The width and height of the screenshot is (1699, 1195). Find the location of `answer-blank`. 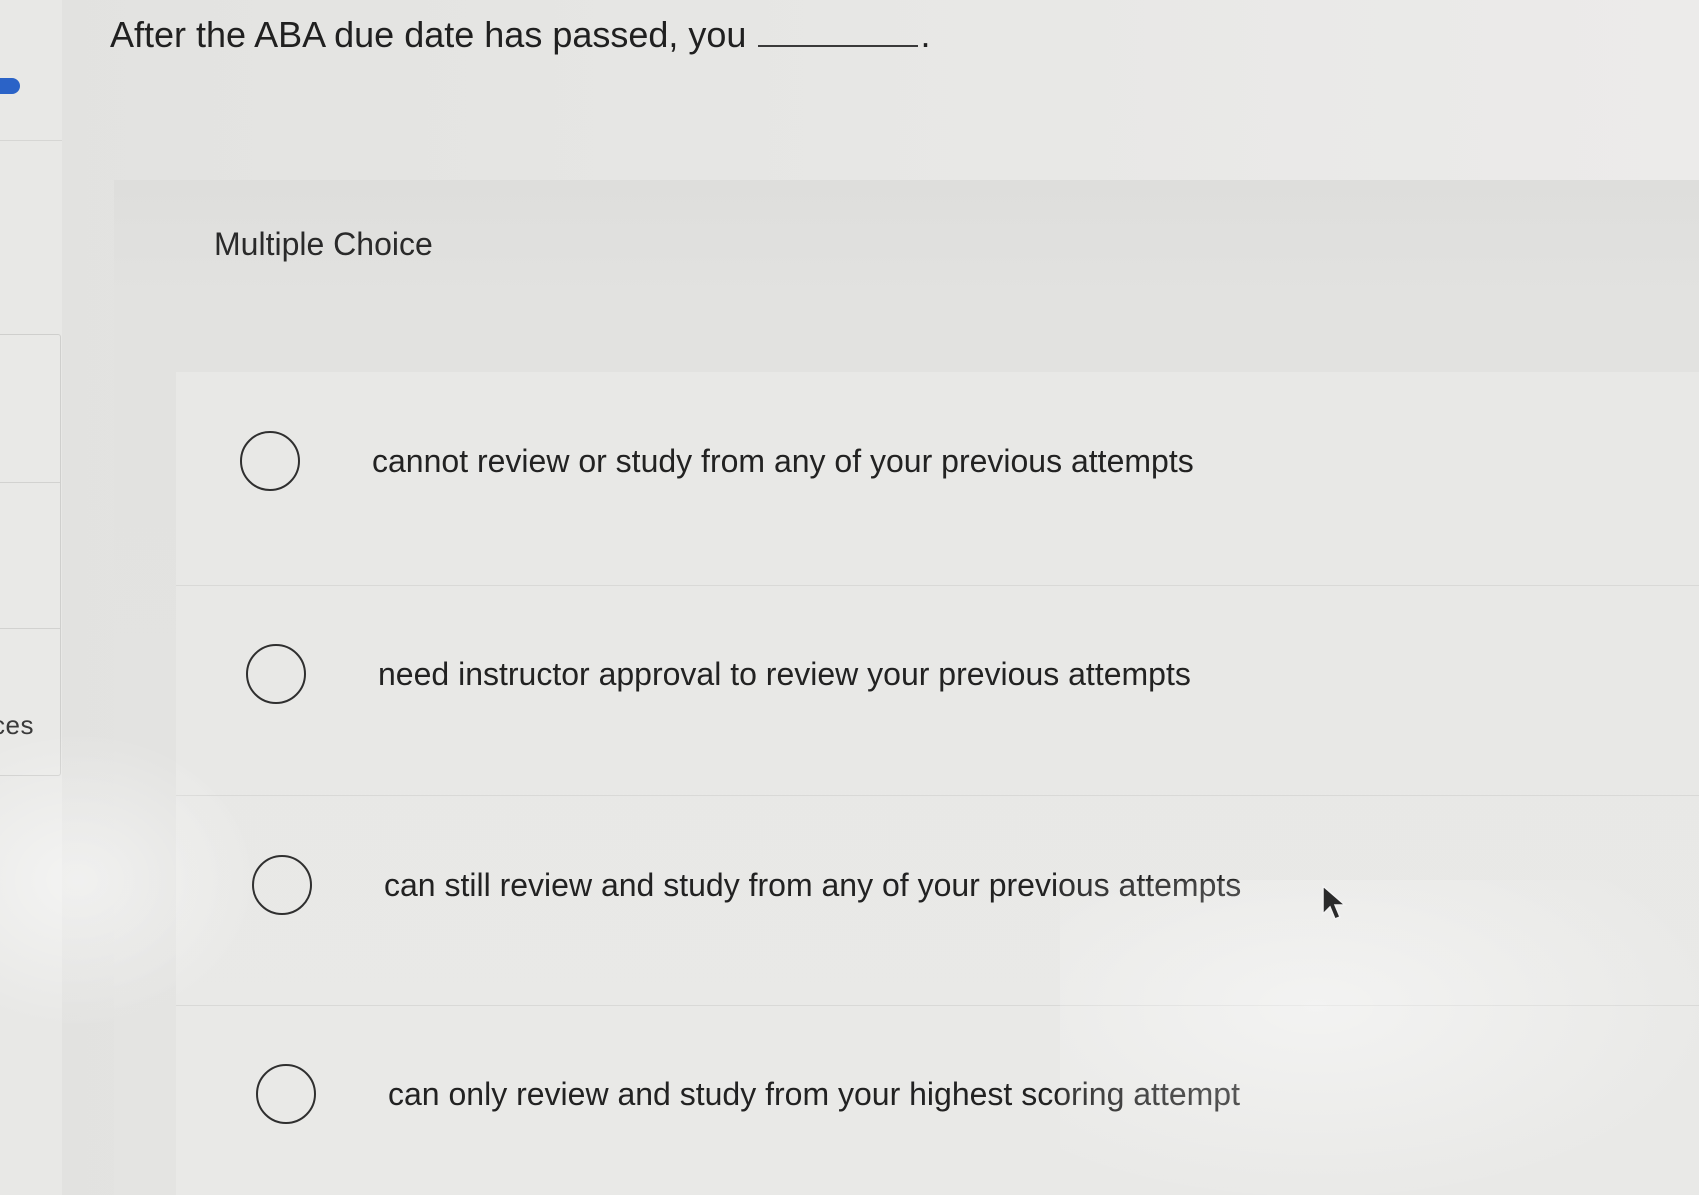

answer-blank is located at coordinates (838, 46).